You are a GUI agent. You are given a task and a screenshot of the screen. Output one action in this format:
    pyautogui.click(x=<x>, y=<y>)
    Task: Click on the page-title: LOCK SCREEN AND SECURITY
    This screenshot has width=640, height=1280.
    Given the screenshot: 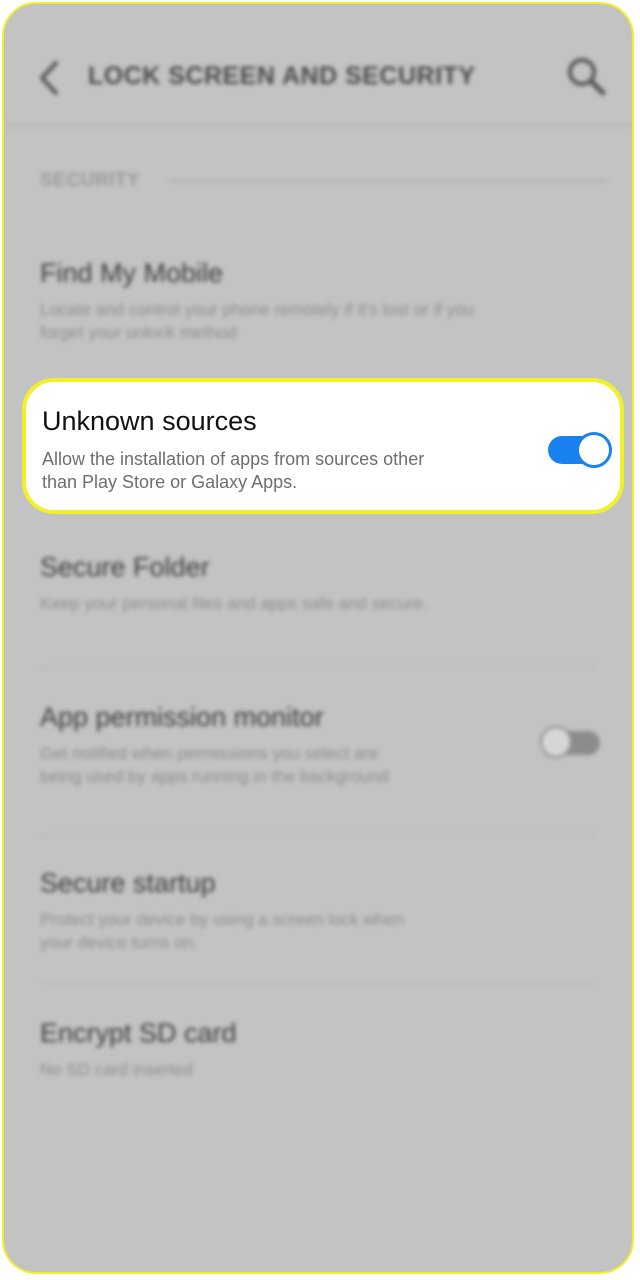 What is the action you would take?
    pyautogui.click(x=282, y=76)
    